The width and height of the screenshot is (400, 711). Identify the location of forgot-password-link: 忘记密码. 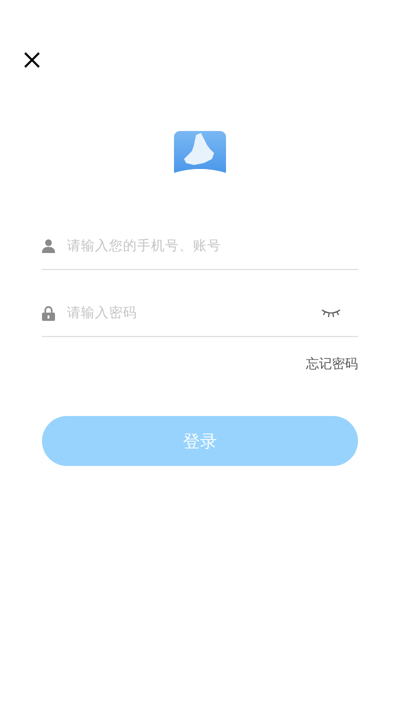
(332, 364).